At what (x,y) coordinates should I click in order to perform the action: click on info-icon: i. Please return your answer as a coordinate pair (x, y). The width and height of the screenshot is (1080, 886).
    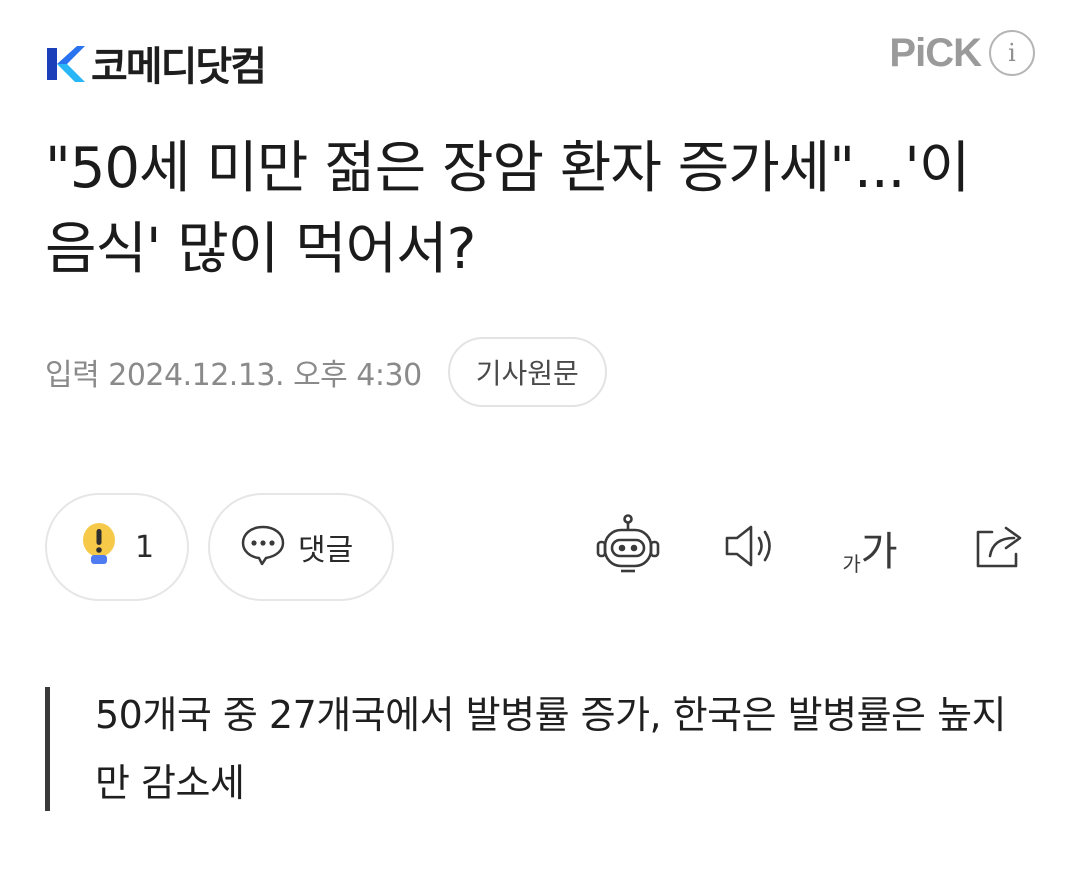
    Looking at the image, I should click on (1012, 53).